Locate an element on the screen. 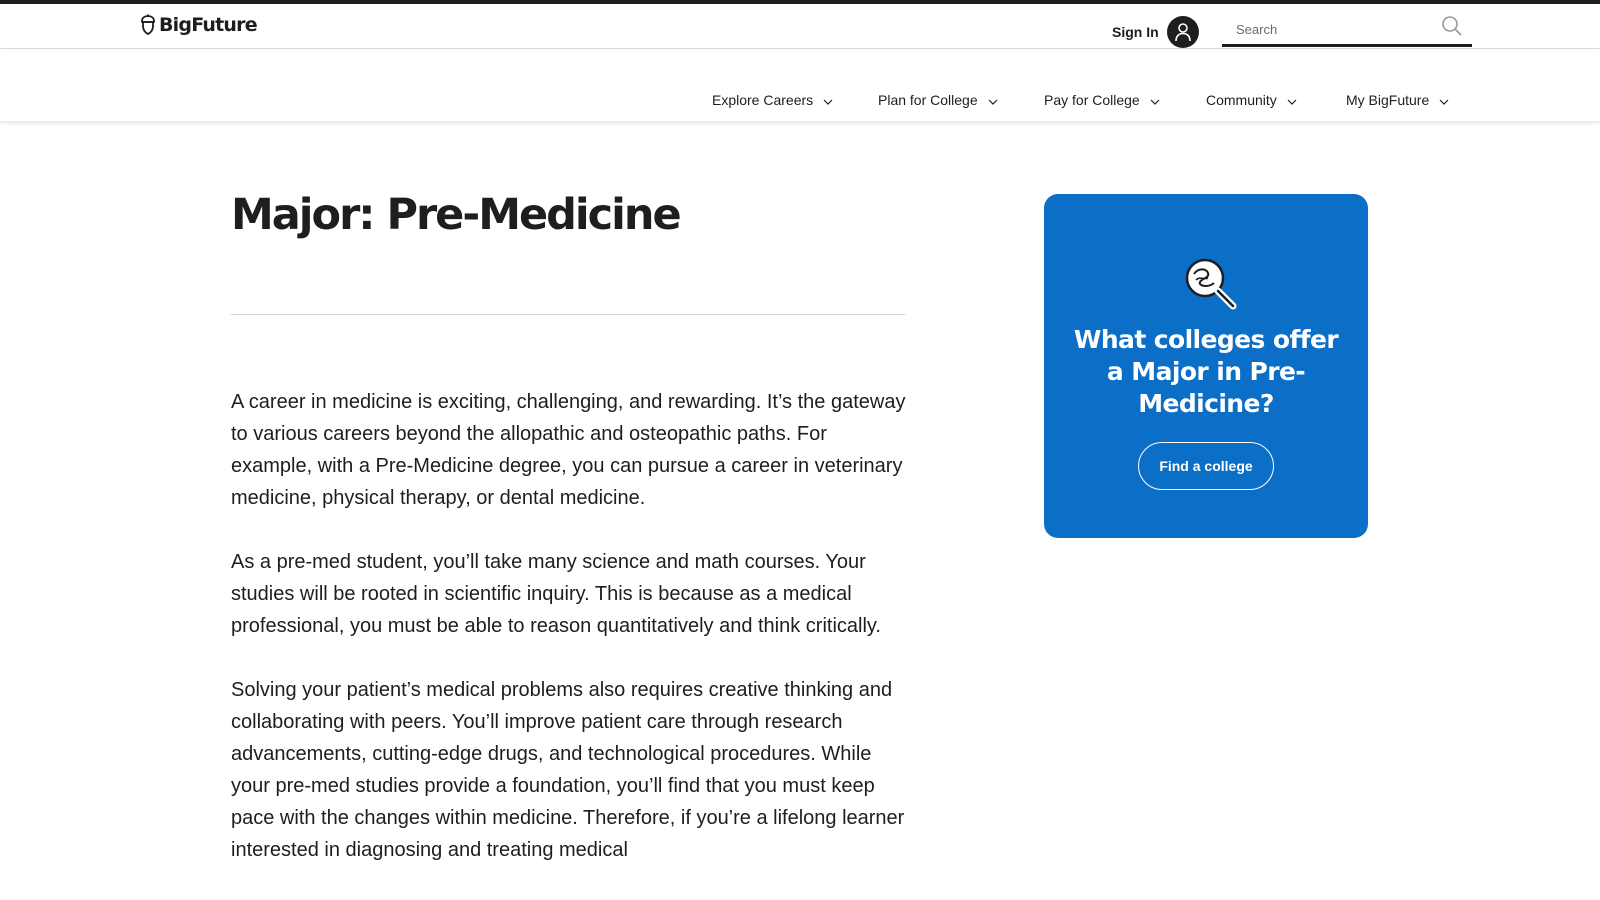 This screenshot has height=900, width=1600. user-icon is located at coordinates (1182, 32).